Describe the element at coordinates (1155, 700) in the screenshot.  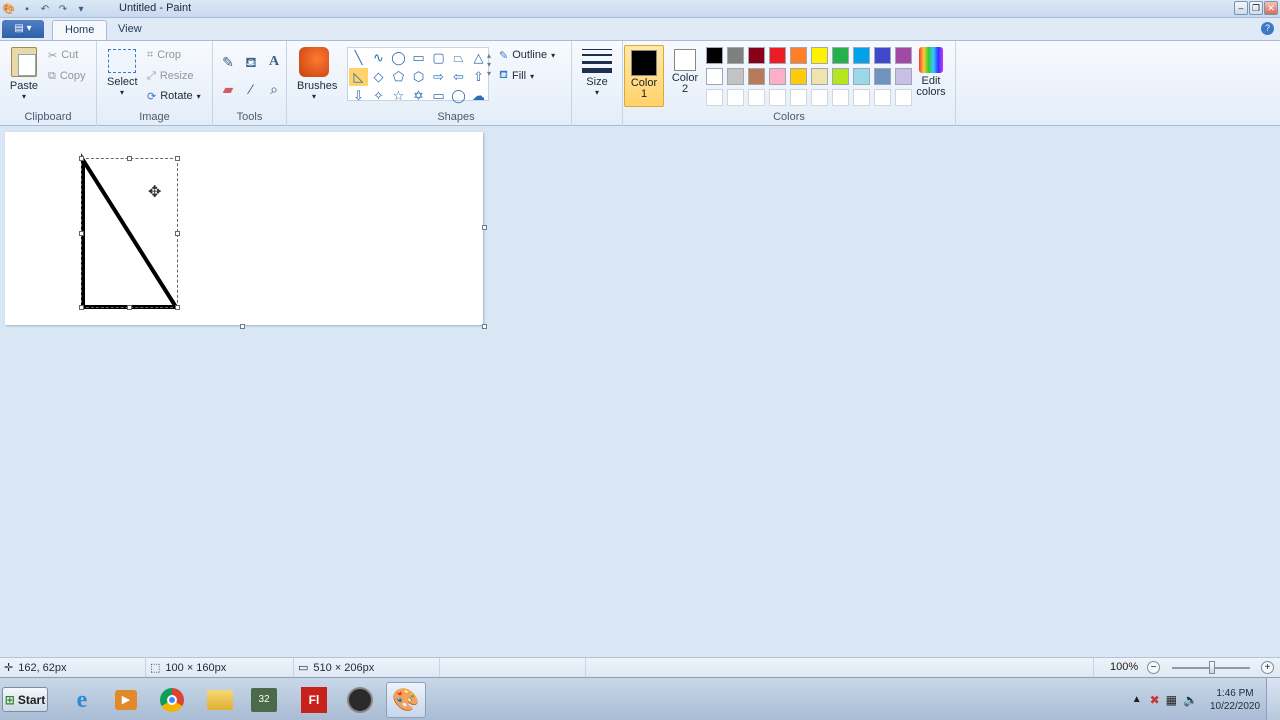
I see `tray-app-icon: ✖` at that location.